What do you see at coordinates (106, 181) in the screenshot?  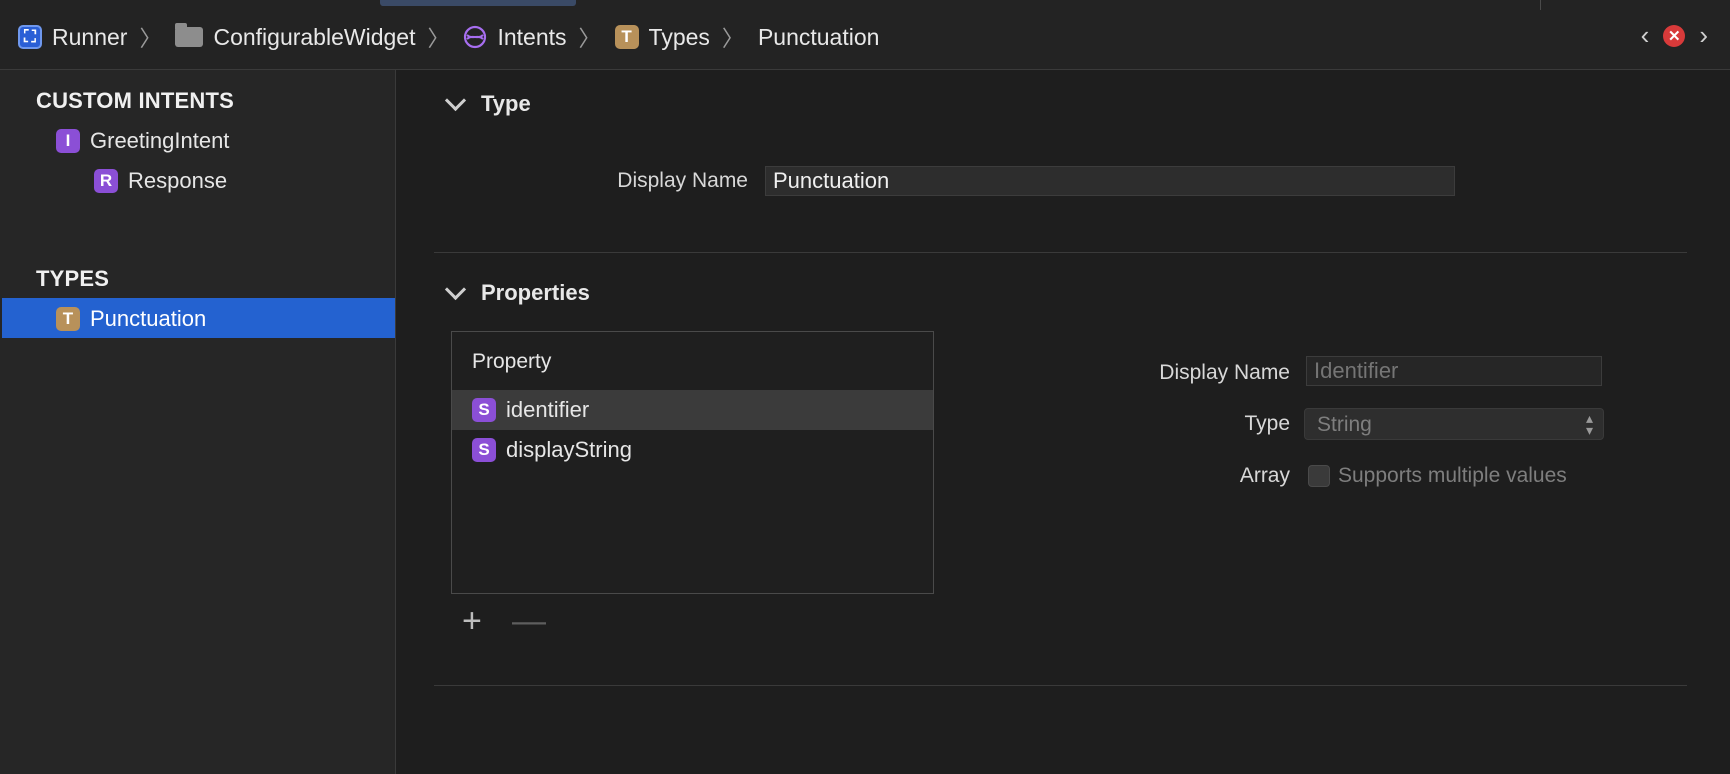 I see `response-icon: R` at bounding box center [106, 181].